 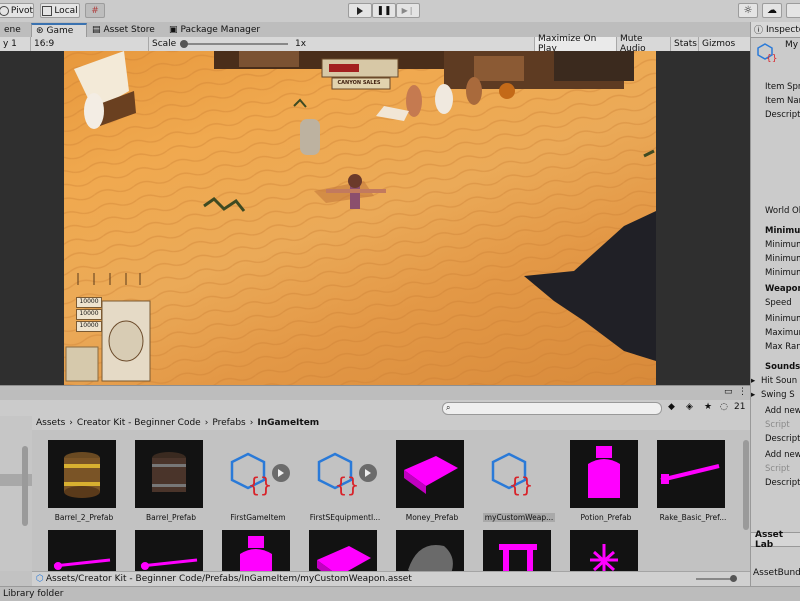 What do you see at coordinates (95, 10) in the screenshot?
I see `grid-snap-button: #` at bounding box center [95, 10].